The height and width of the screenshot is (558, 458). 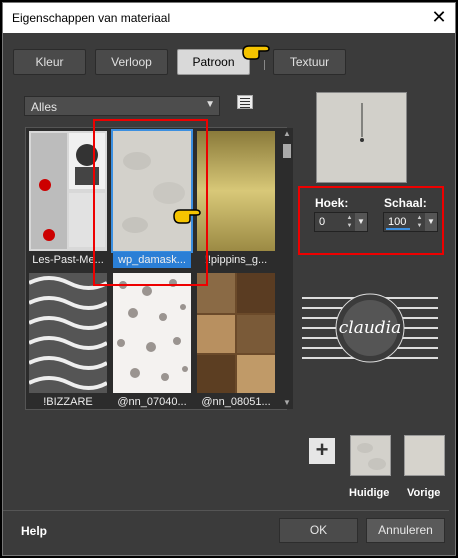 I want to click on angle-input: 0 ▲ ▼ ▼, so click(x=341, y=222).